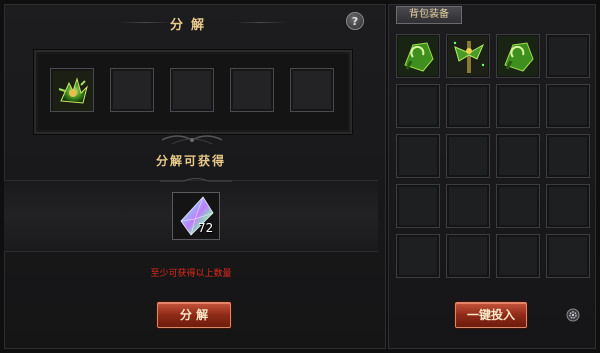  Describe the element at coordinates (355, 21) in the screenshot. I see `help-button: ?` at that location.